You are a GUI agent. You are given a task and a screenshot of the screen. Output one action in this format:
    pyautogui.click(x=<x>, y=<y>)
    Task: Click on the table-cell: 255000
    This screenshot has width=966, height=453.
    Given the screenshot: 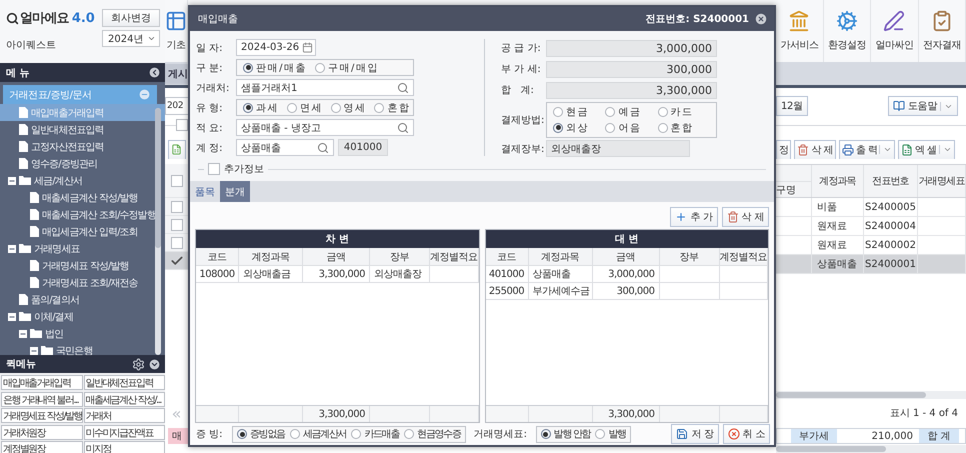 What is the action you would take?
    pyautogui.click(x=507, y=291)
    